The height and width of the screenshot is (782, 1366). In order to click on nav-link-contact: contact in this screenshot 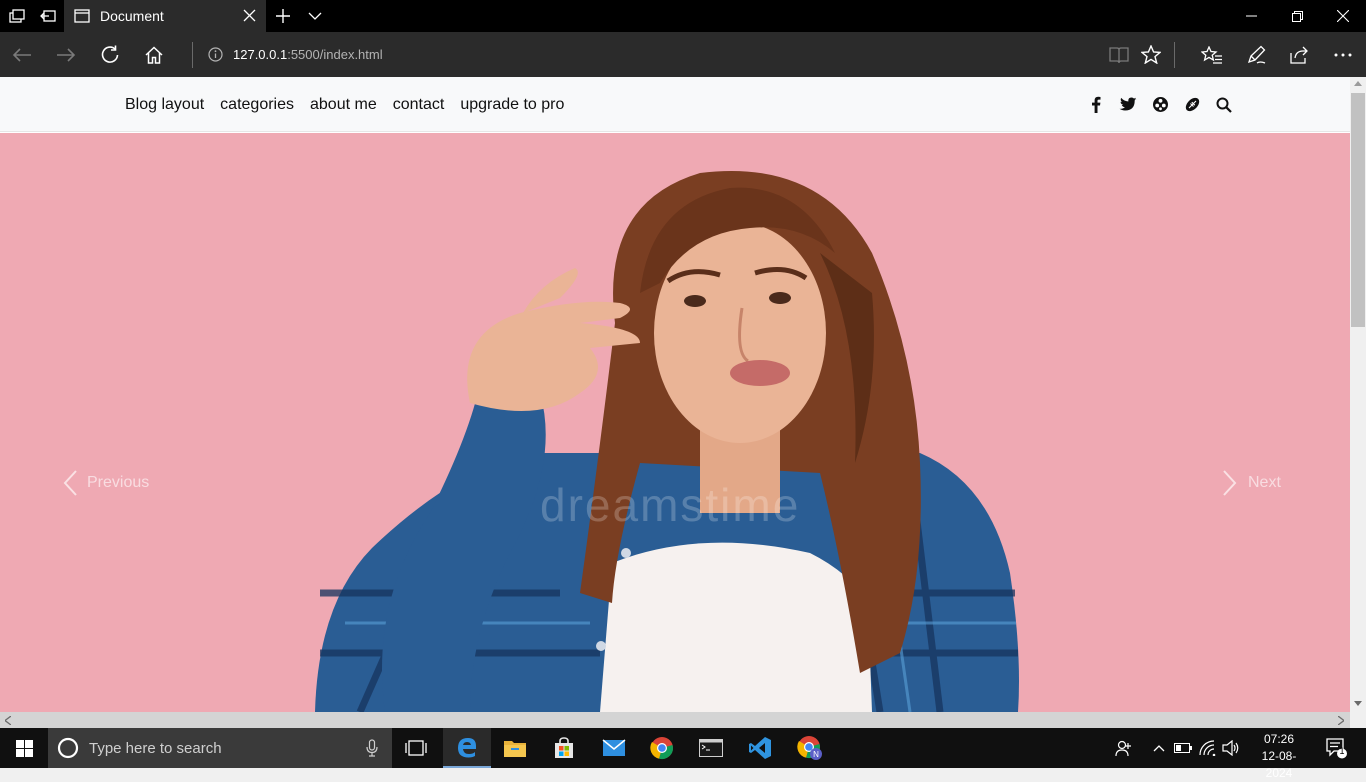, I will do `click(419, 105)`.